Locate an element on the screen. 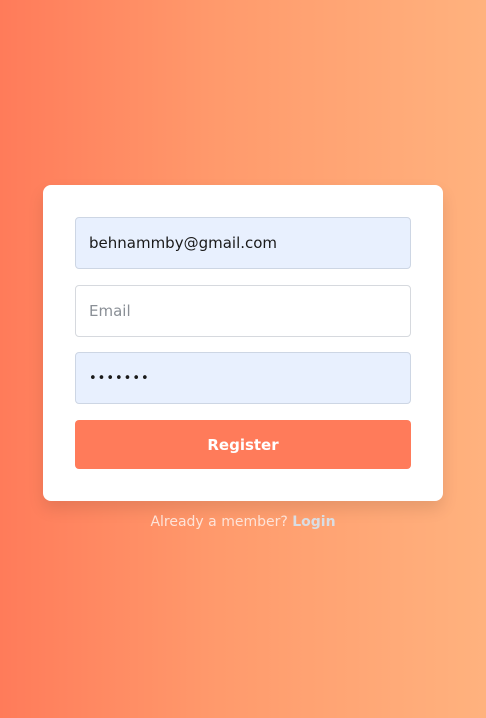 Image resolution: width=486 pixels, height=718 pixels. email-input is located at coordinates (243, 311).